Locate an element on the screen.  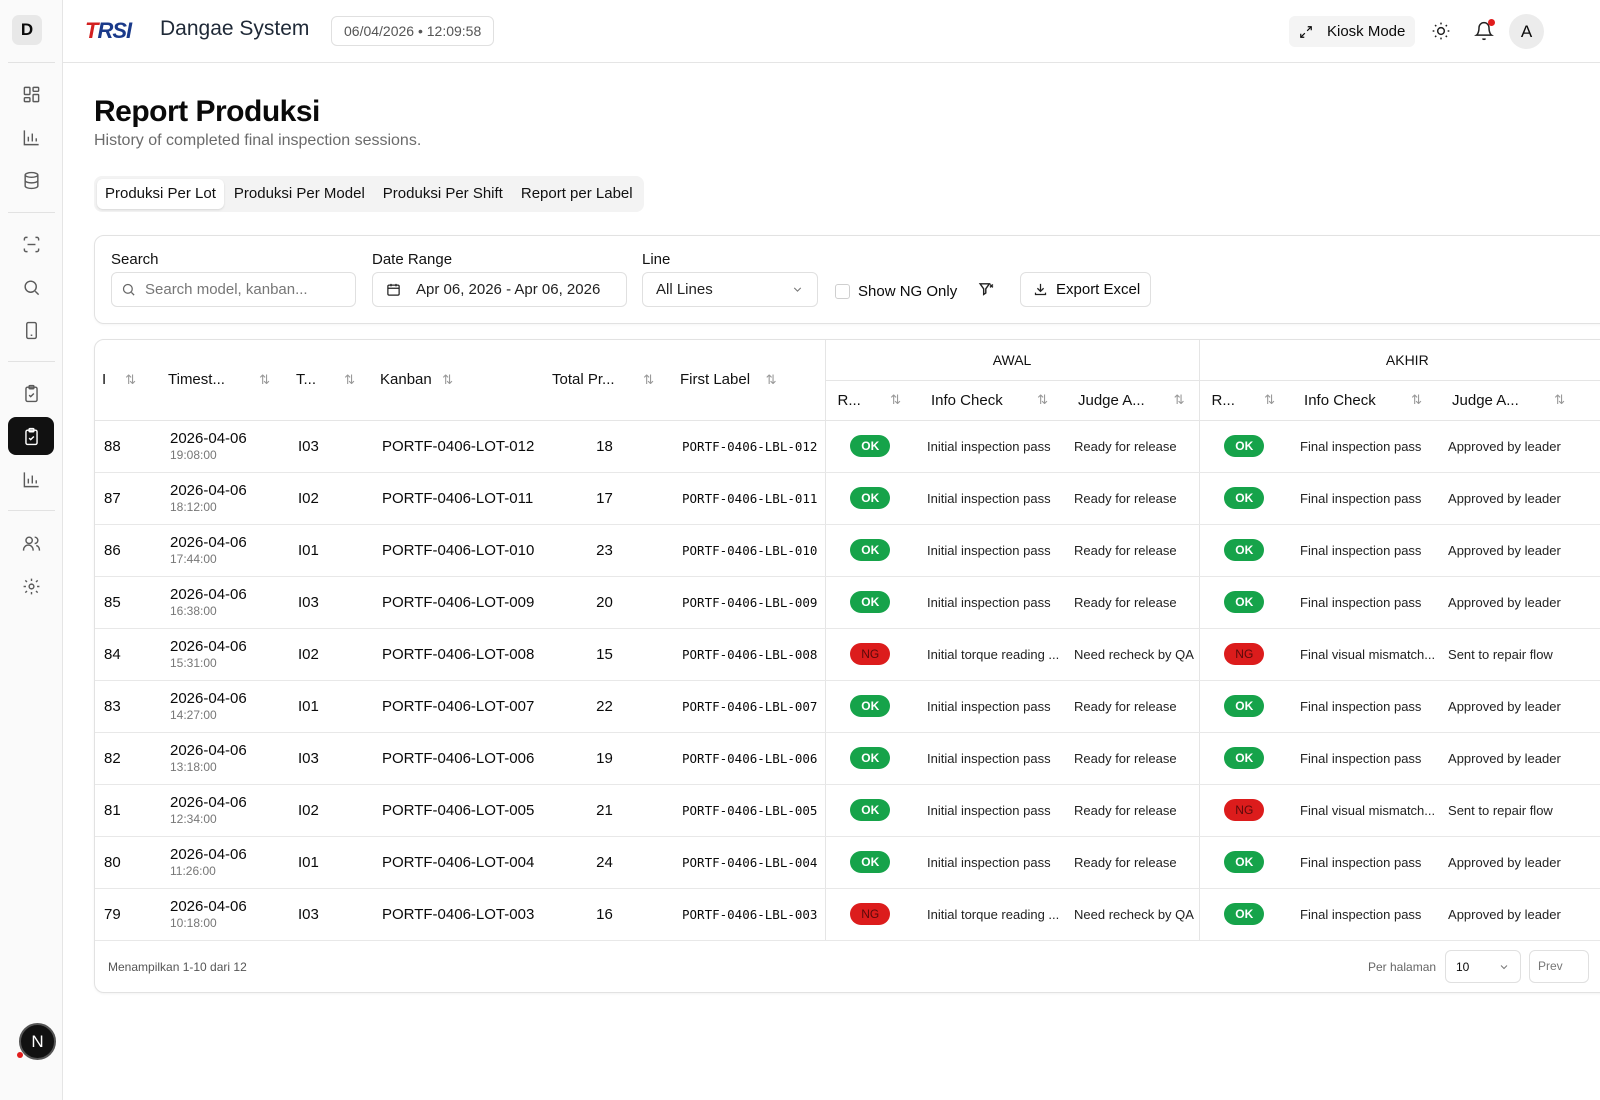
clear-filter-icon is located at coordinates (986, 289).